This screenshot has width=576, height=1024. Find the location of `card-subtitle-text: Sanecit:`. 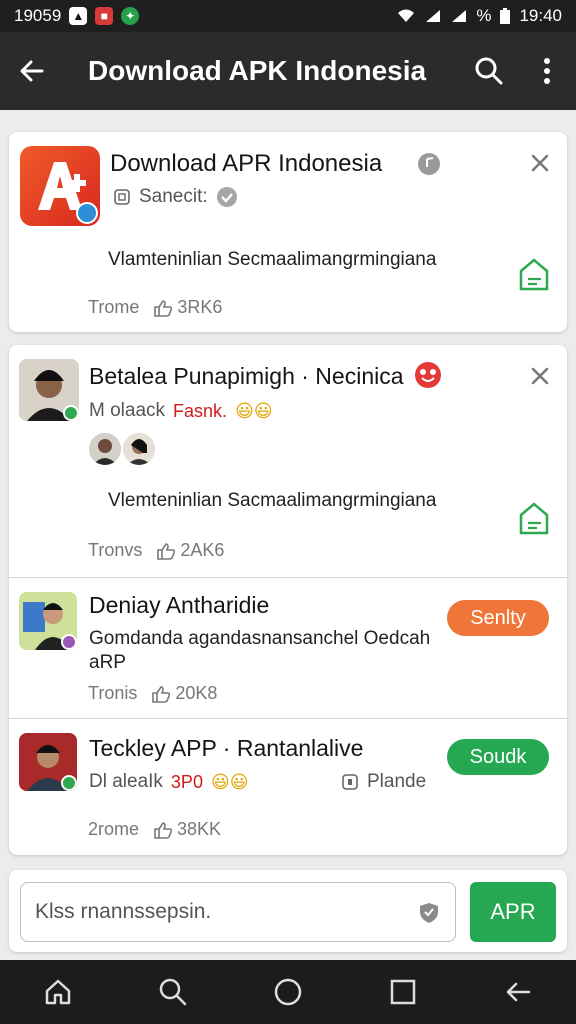

card-subtitle-text: Sanecit: is located at coordinates (173, 196).